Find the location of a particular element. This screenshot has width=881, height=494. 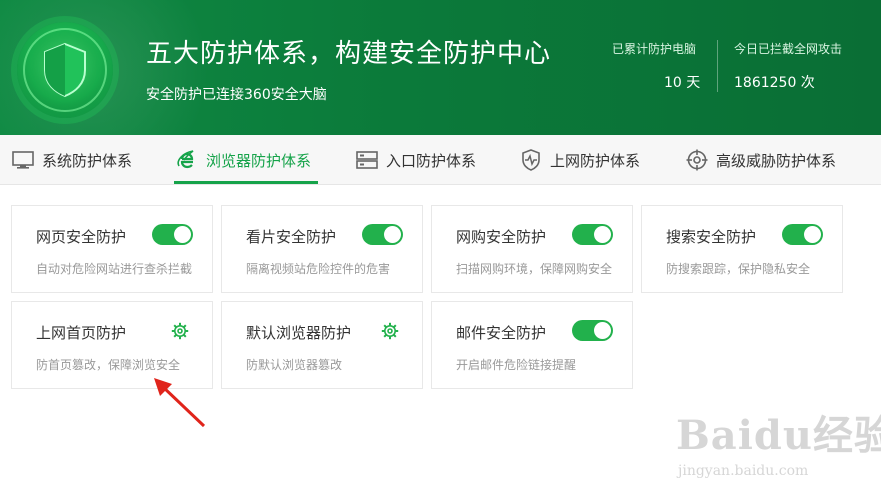

card-title: 搜索安全防护 is located at coordinates (711, 237).